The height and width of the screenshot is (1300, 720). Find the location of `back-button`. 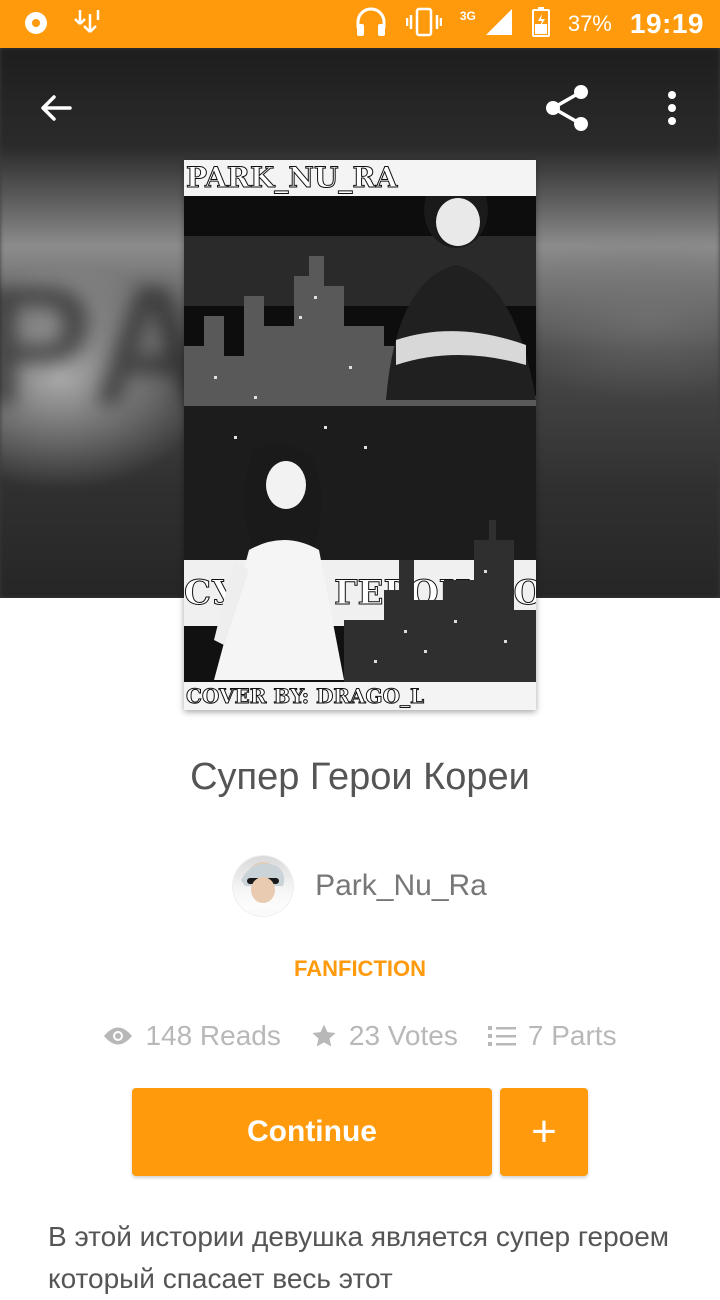

back-button is located at coordinates (56, 108).